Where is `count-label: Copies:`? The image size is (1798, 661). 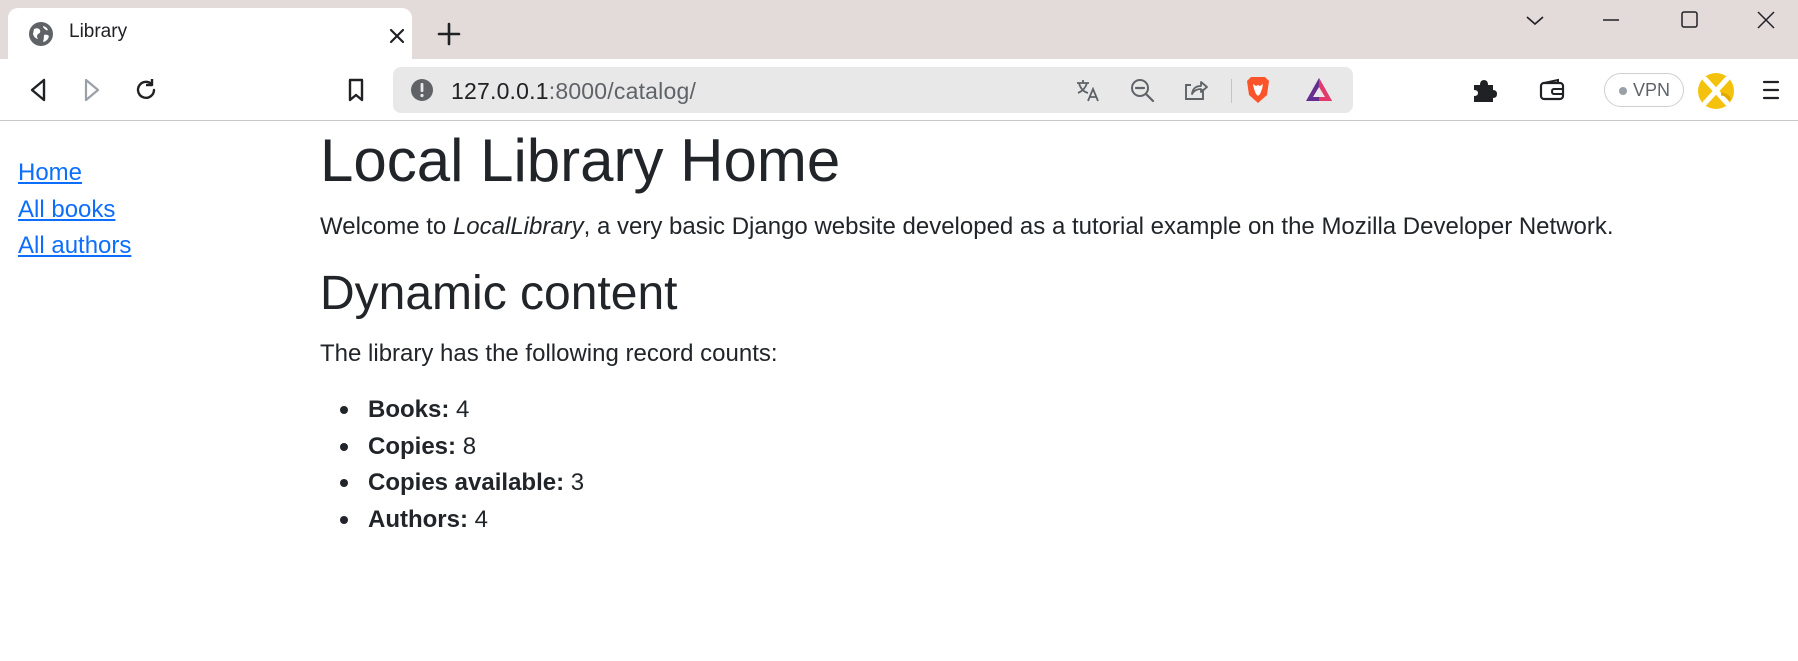
count-label: Copies: is located at coordinates (412, 446).